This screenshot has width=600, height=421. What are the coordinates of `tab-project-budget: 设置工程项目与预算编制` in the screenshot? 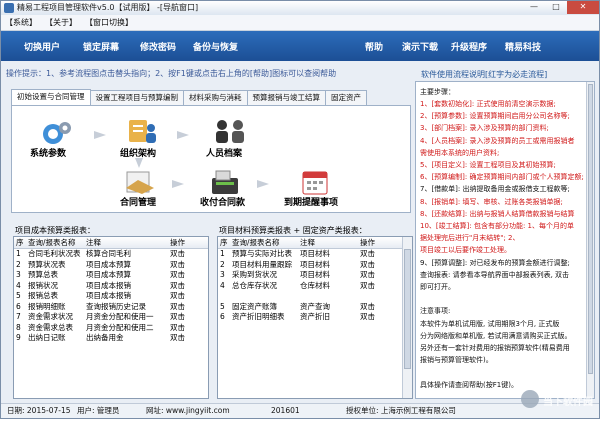 It's located at (136, 97).